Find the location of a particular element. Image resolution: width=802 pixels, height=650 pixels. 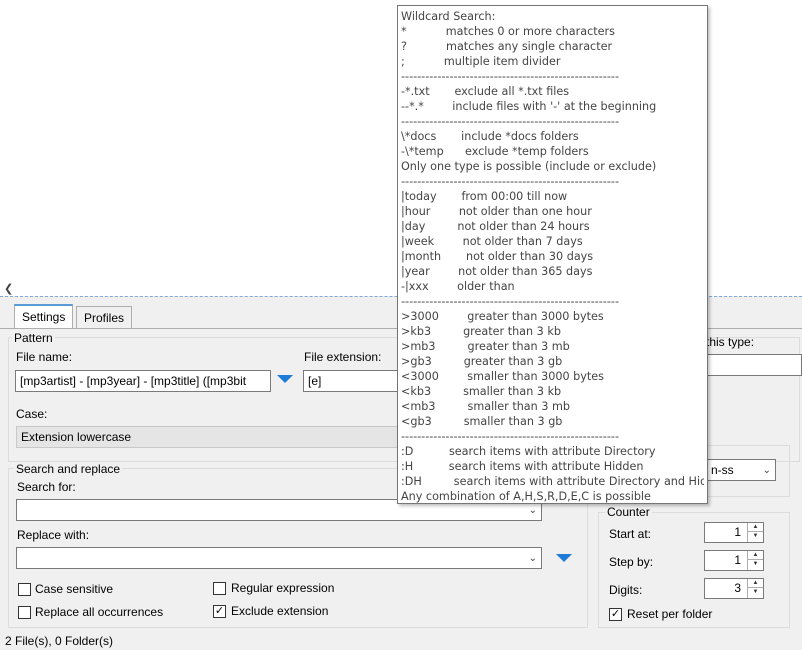

regex-checkbox is located at coordinates (219, 588).